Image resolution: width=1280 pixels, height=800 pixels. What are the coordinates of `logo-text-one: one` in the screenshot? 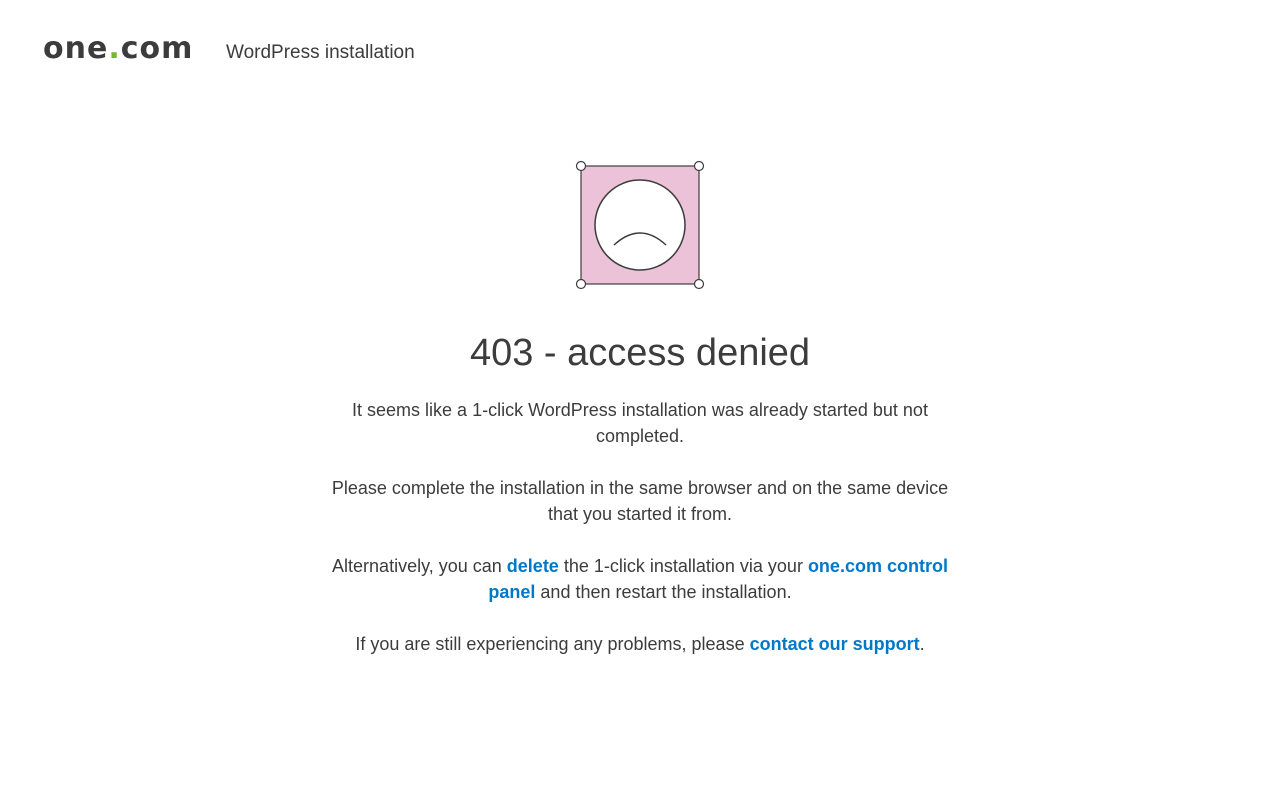 It's located at (76, 48).